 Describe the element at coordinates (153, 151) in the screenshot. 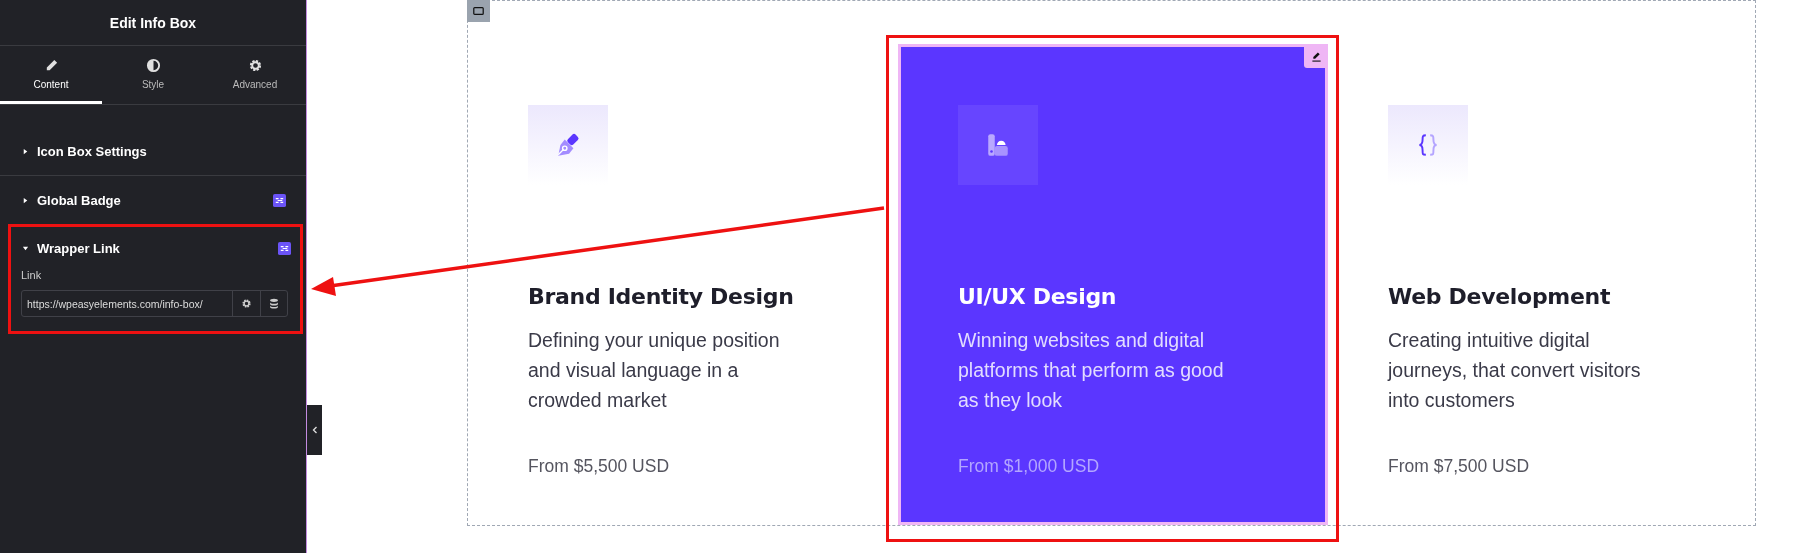

I see `section-header: Icon Box Settings` at that location.